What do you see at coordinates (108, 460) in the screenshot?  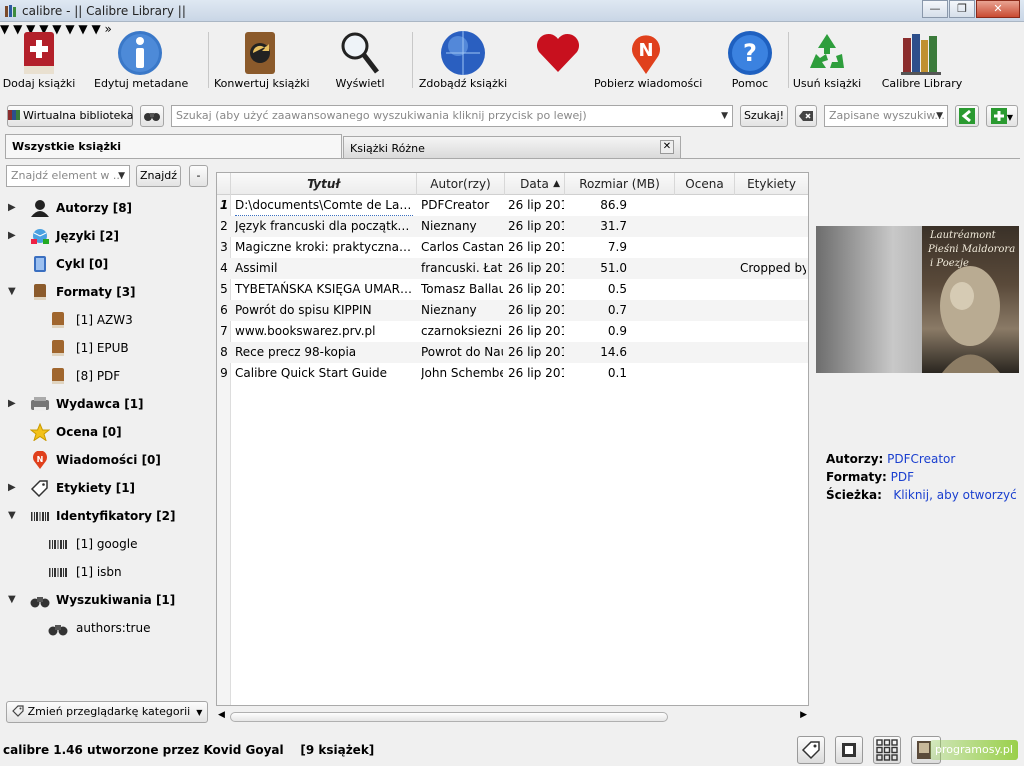 I see `tree-item-news: N Wiadomości [0]` at bounding box center [108, 460].